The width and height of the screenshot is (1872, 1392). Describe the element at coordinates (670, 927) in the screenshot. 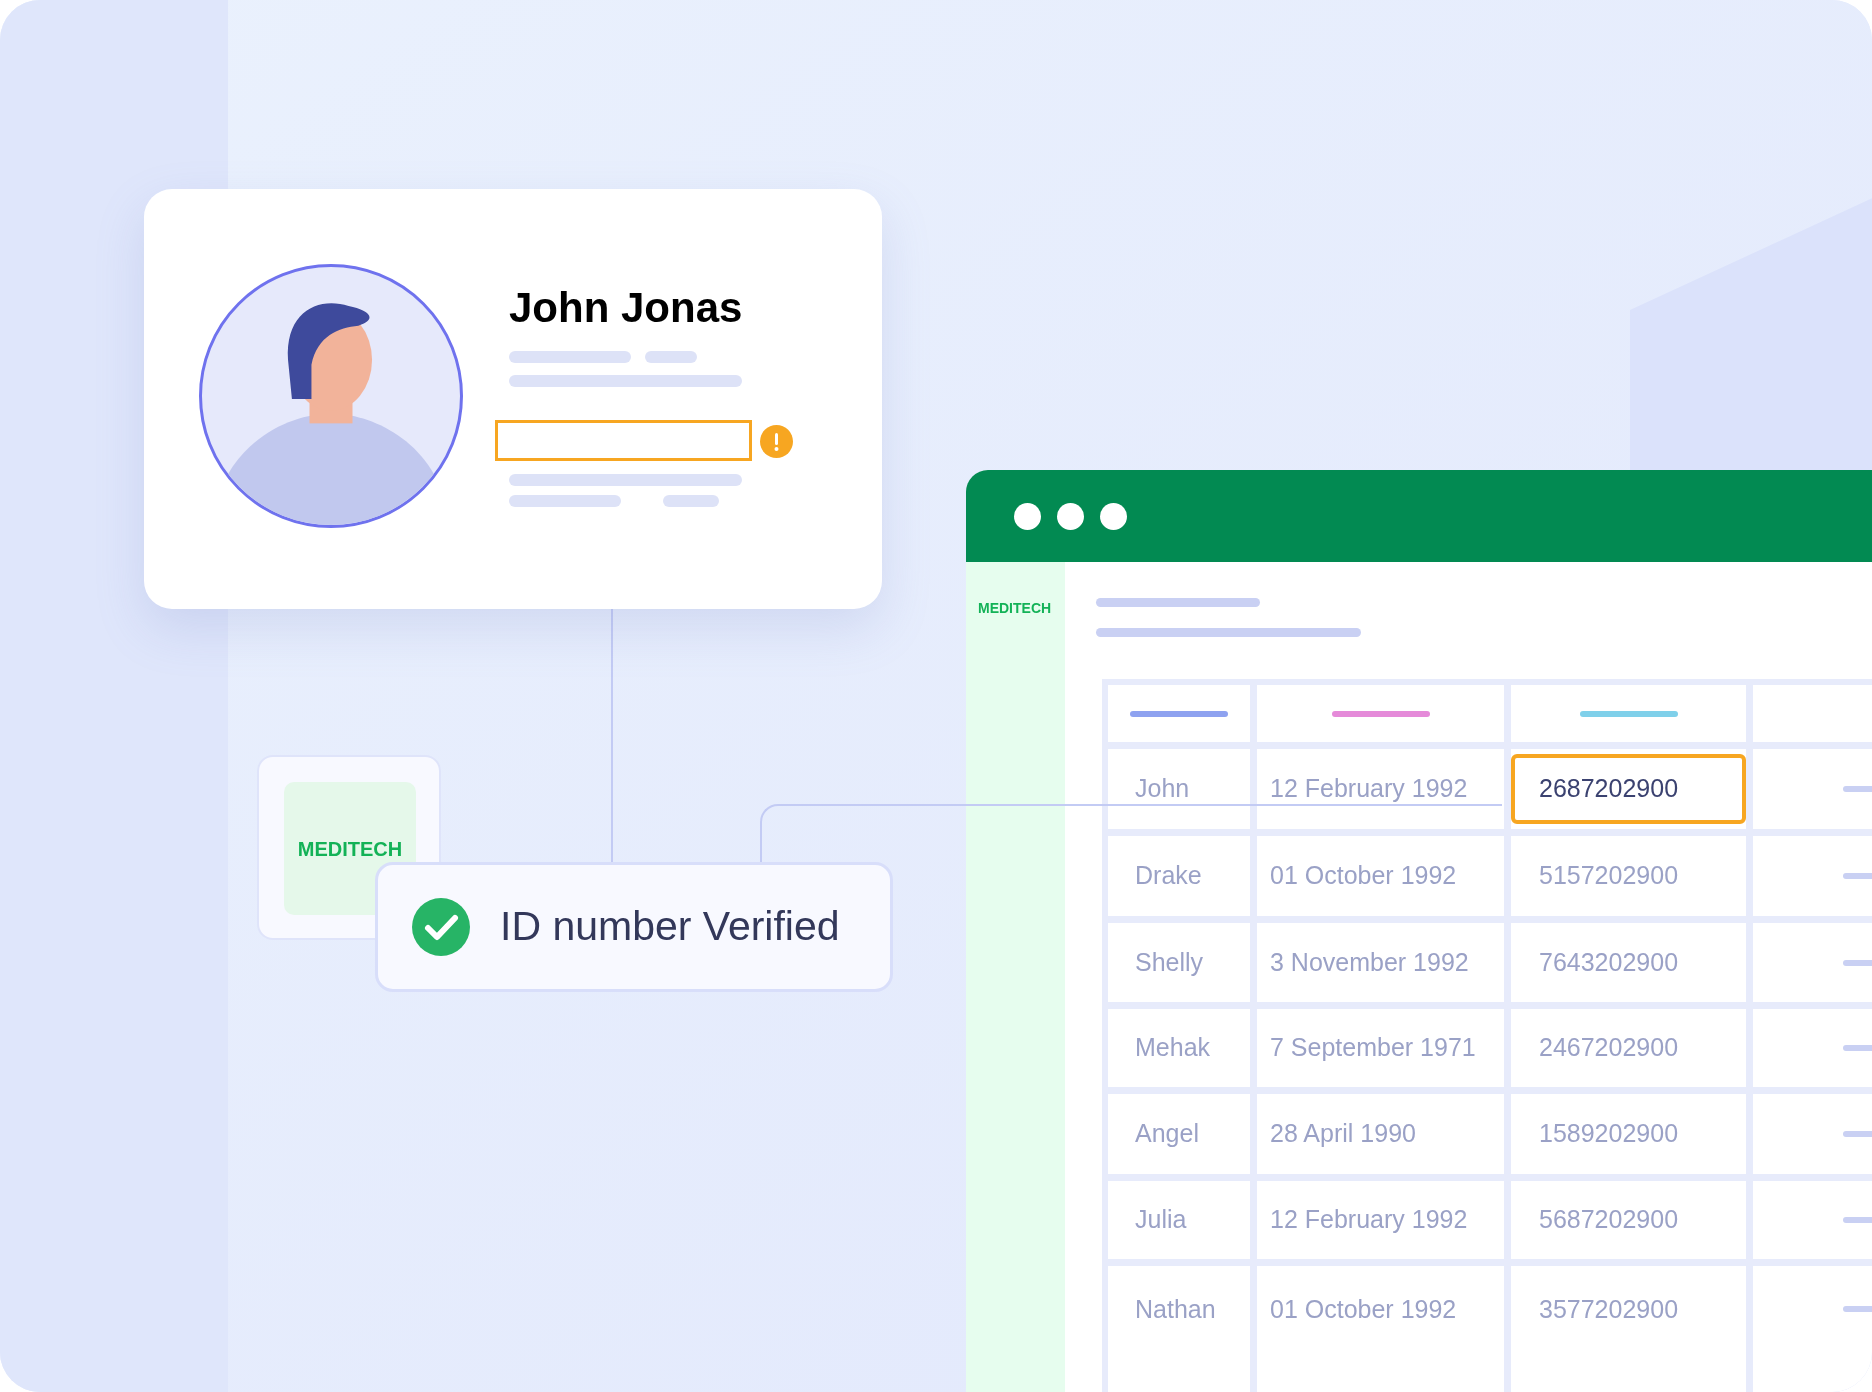

I see `verification-text: ID number Verified` at that location.